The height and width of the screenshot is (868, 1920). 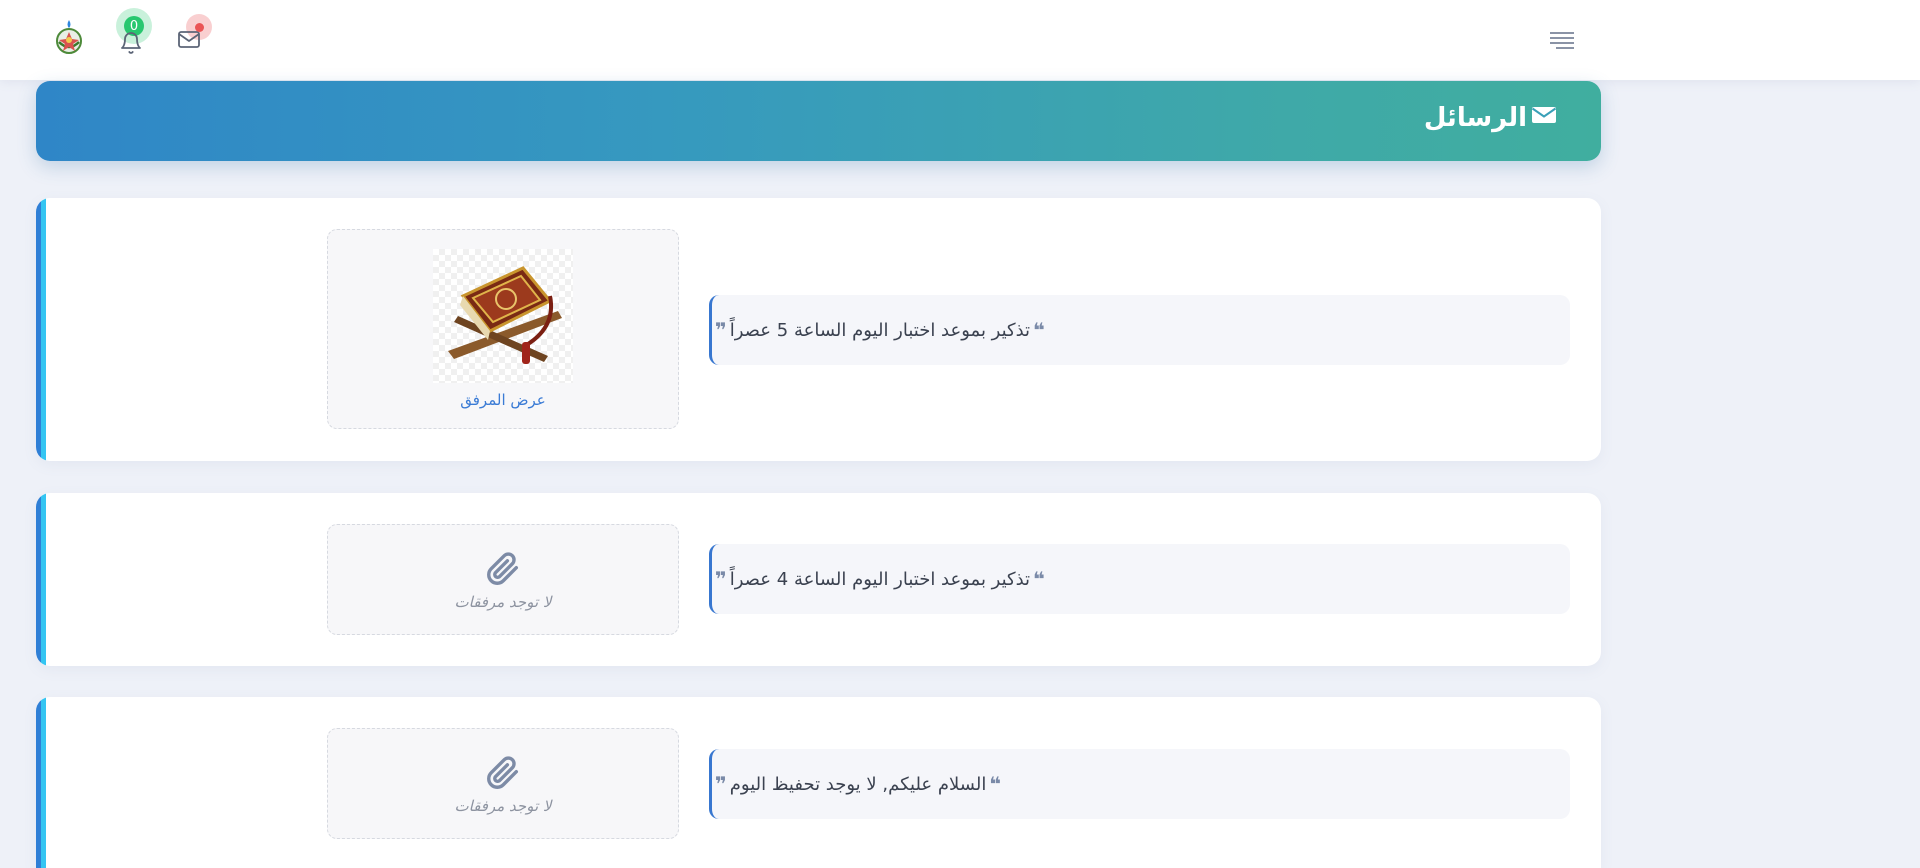 What do you see at coordinates (1475, 118) in the screenshot?
I see `page-title-text: الرسائل` at bounding box center [1475, 118].